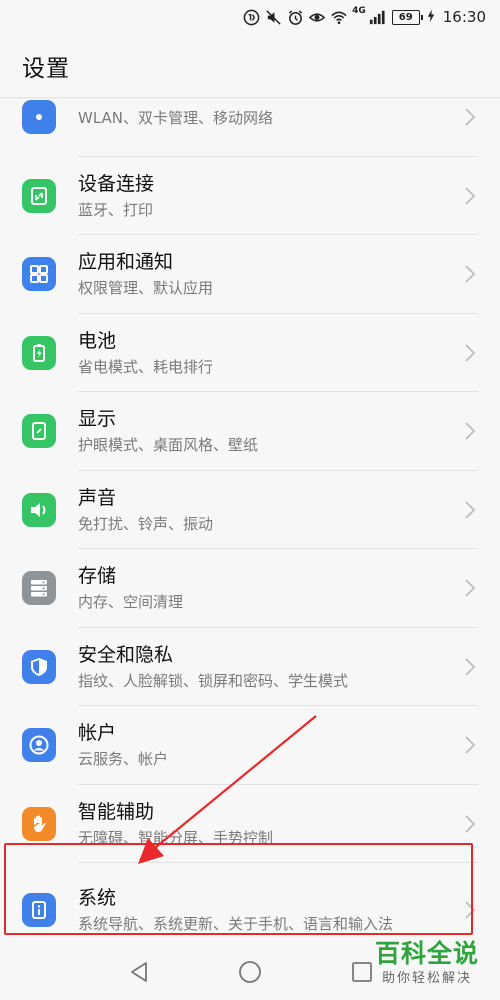  I want to click on eye-comfort-icon, so click(317, 17).